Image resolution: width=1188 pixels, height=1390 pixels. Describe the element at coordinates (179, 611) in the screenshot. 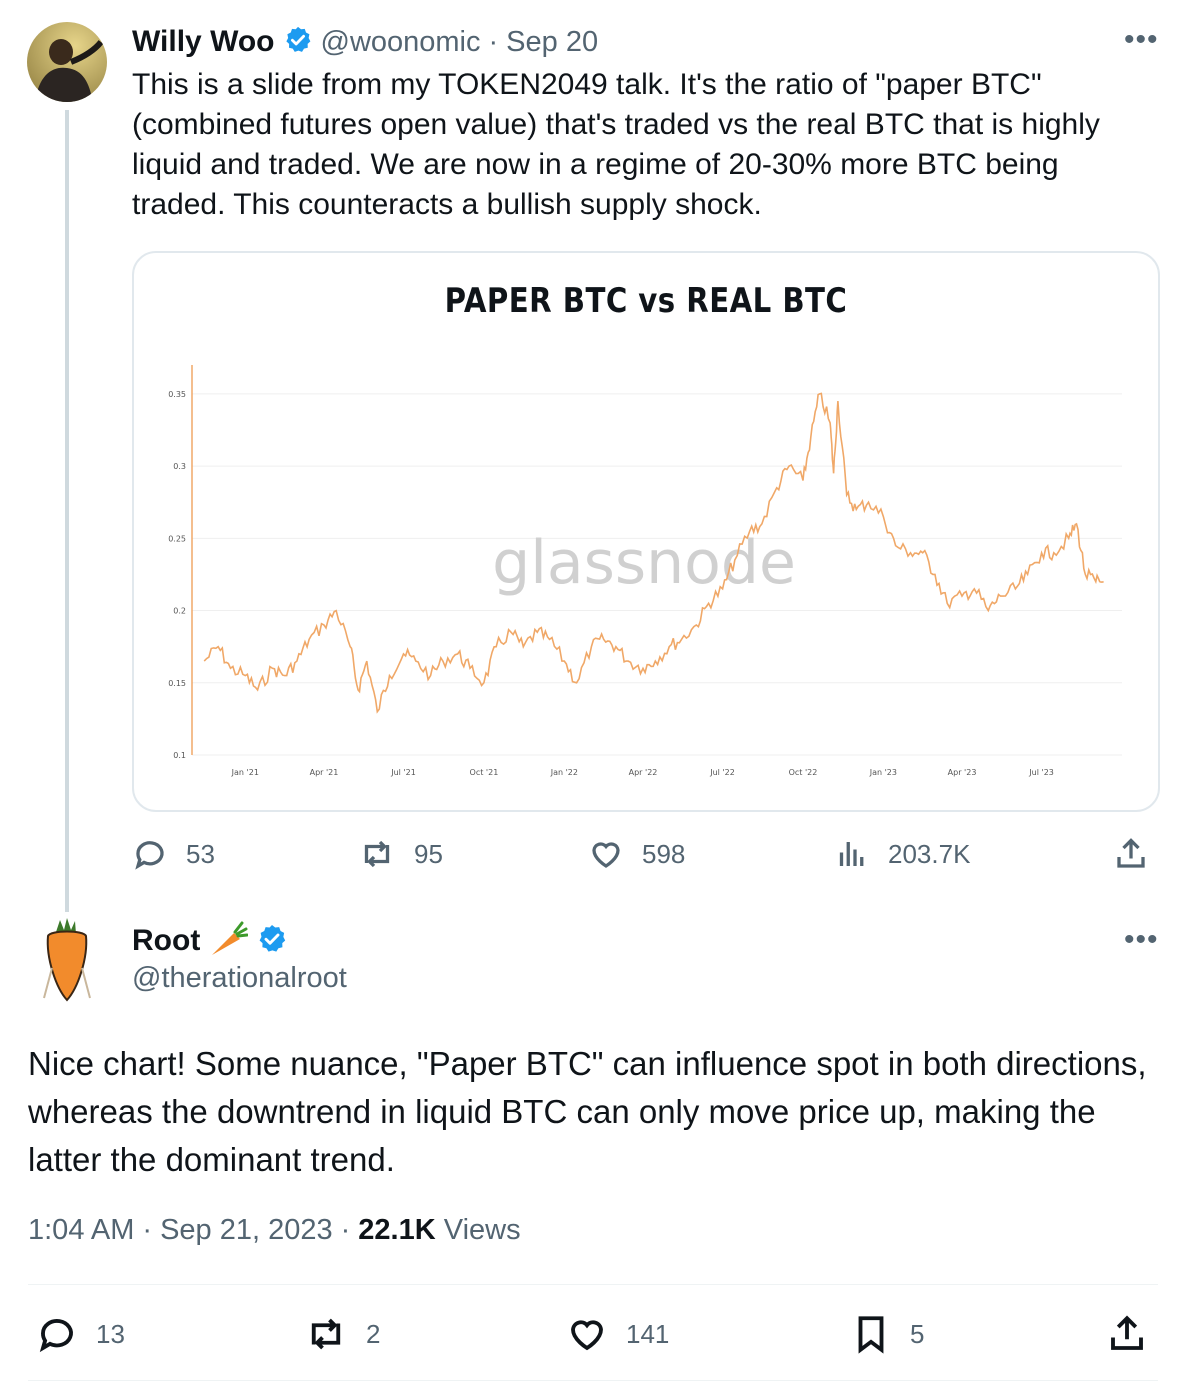

I see `y-tick-label: 0.2` at that location.